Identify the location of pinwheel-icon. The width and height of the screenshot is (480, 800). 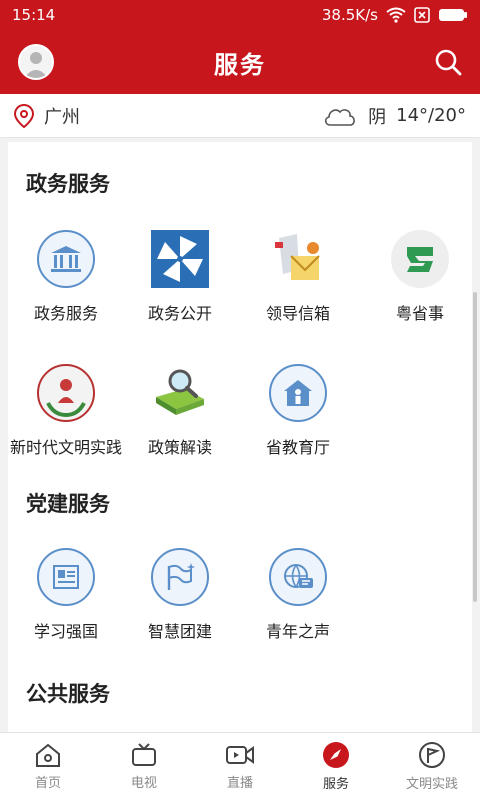
(180, 259).